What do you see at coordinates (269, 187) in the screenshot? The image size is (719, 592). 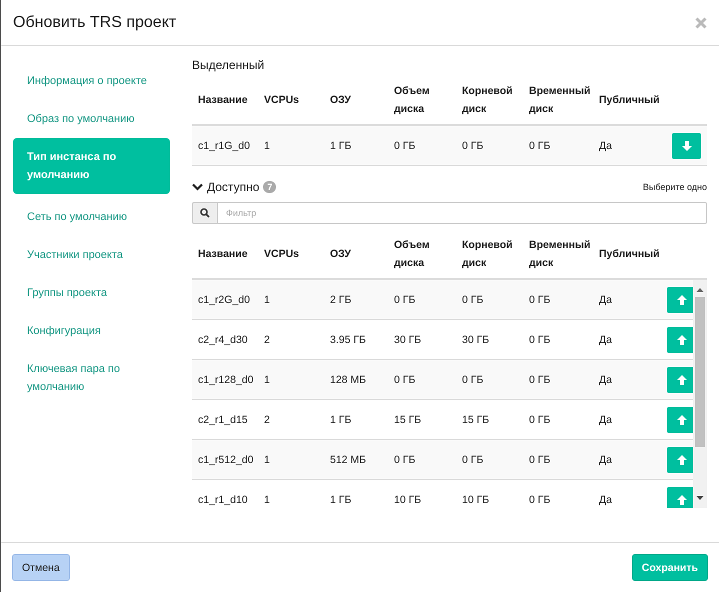 I see `count-badge: 7` at bounding box center [269, 187].